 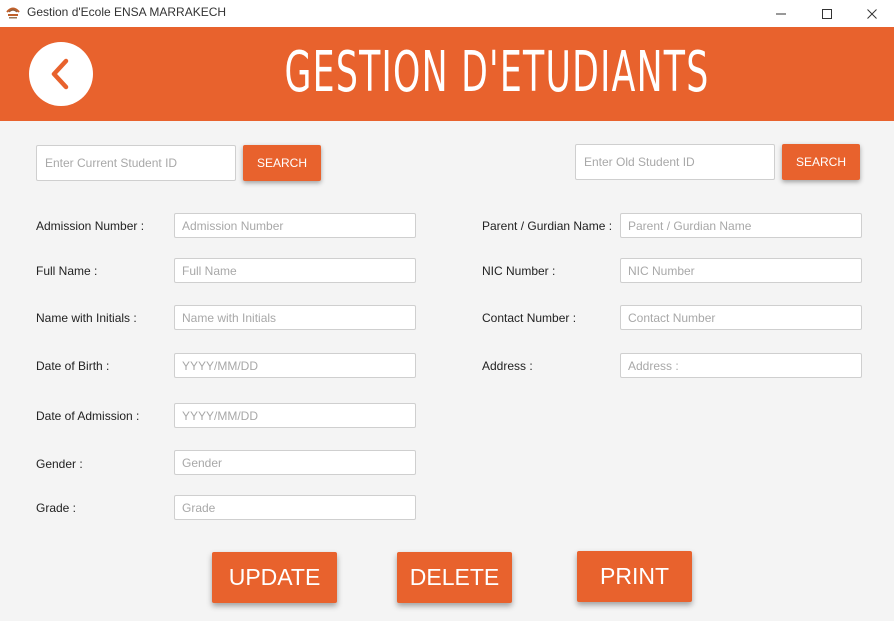 What do you see at coordinates (447, 13) in the screenshot?
I see `window-titlebar: Gestion d'Ecole ENSA MARRAKECH` at bounding box center [447, 13].